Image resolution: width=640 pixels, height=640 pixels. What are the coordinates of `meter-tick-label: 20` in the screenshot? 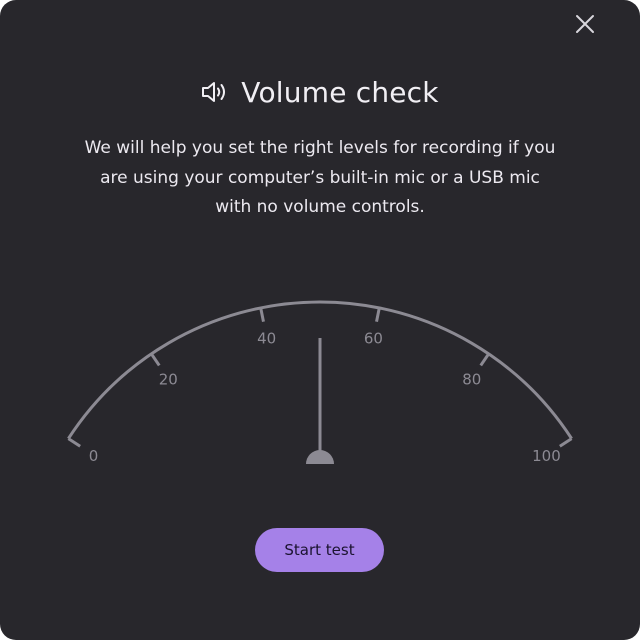 It's located at (168, 380).